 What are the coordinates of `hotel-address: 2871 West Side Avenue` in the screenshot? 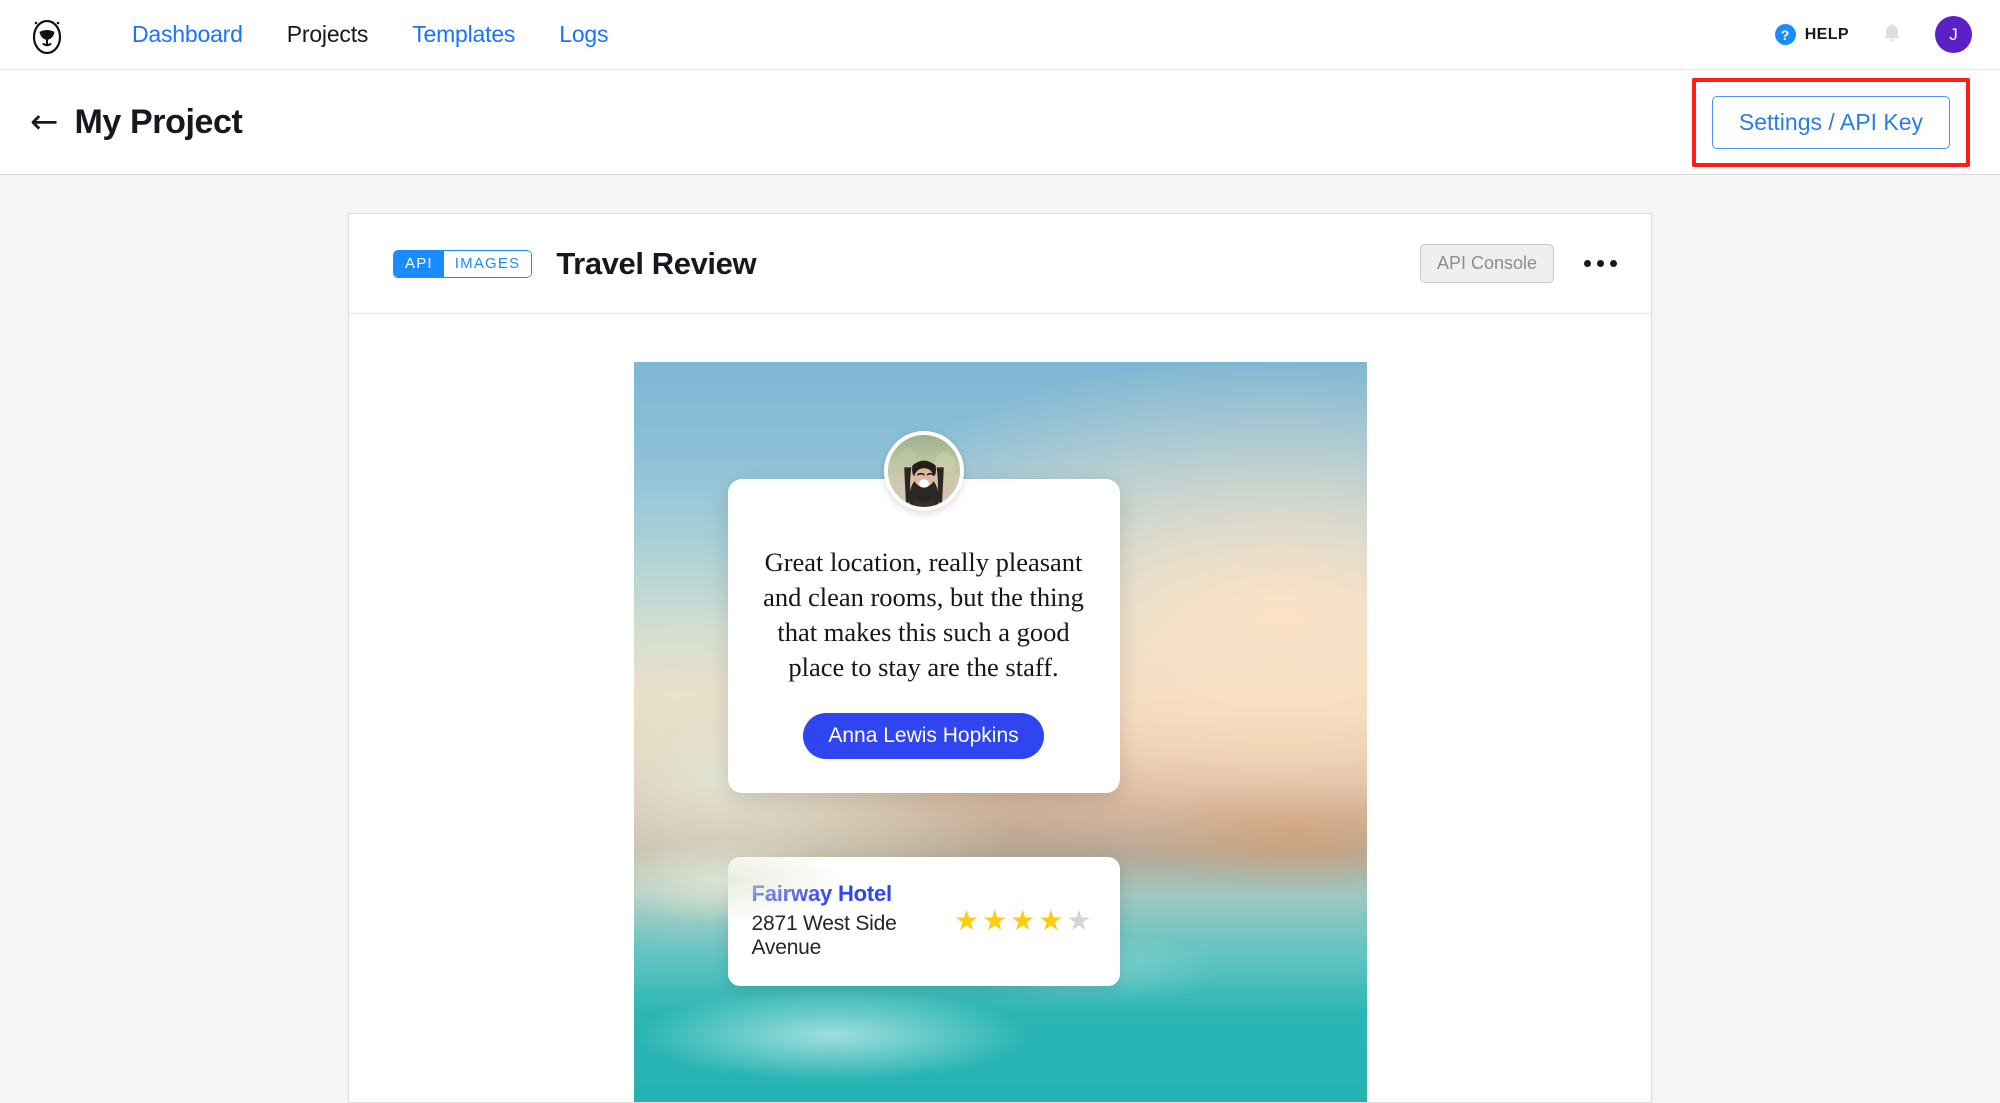 It's located at (824, 935).